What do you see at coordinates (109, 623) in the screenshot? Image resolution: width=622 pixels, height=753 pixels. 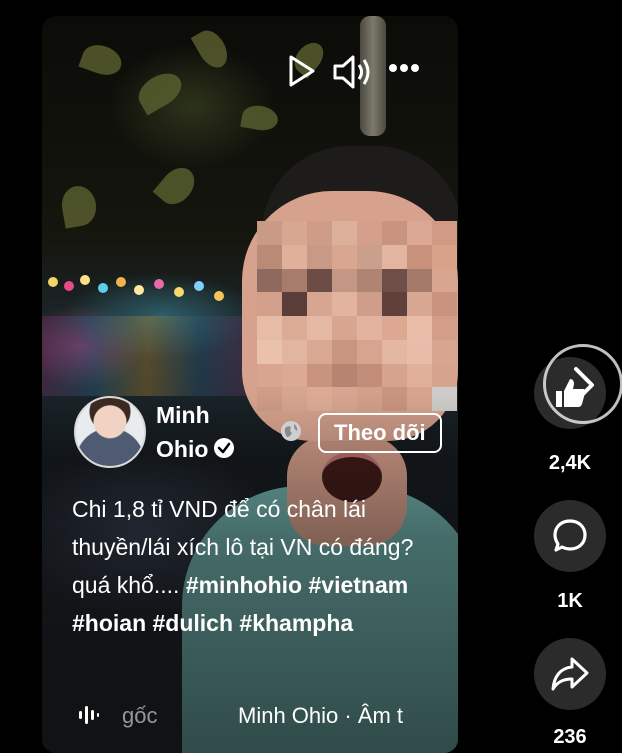 I see `hashtag: #hoian` at bounding box center [109, 623].